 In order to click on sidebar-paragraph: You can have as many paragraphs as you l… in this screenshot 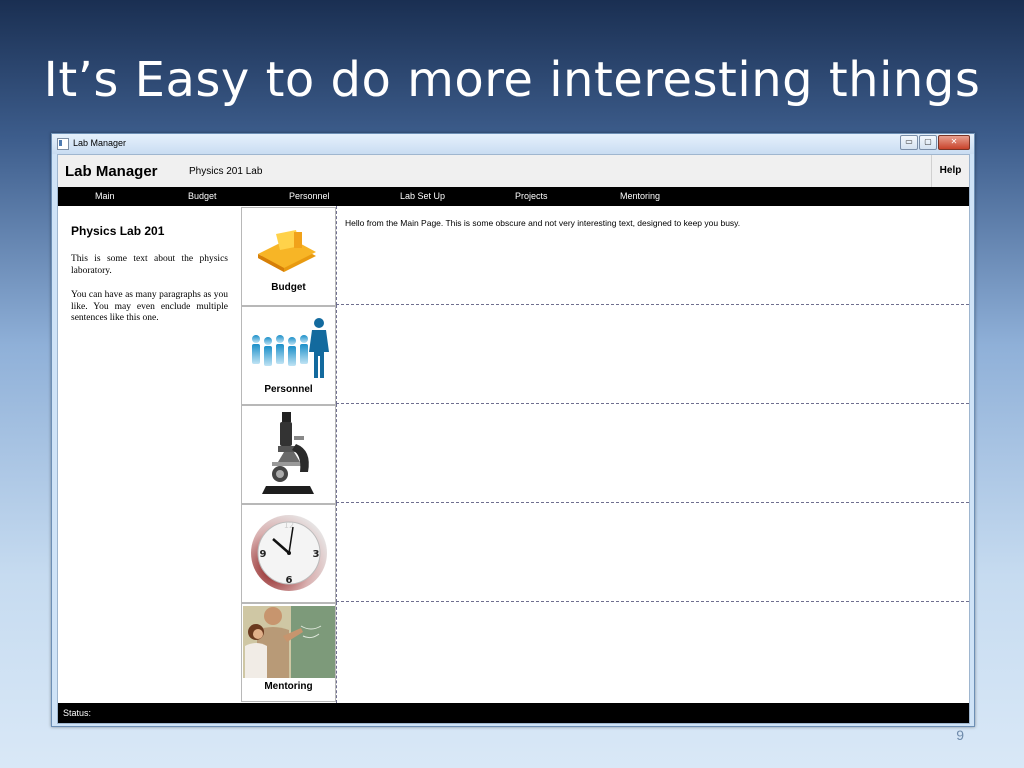, I will do `click(149, 306)`.